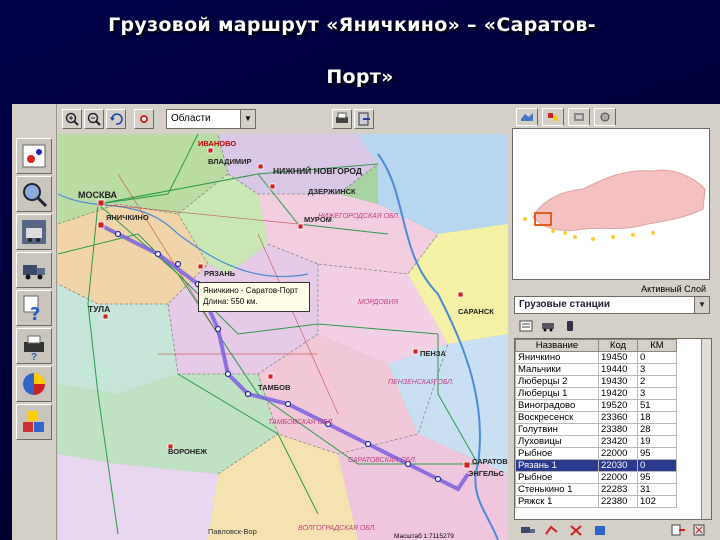 Image resolution: width=720 pixels, height=540 pixels. What do you see at coordinates (421, 382) in the screenshot?
I see `map-label: ПЕНЗЕНСКАЯ ОБЛ.` at bounding box center [421, 382].